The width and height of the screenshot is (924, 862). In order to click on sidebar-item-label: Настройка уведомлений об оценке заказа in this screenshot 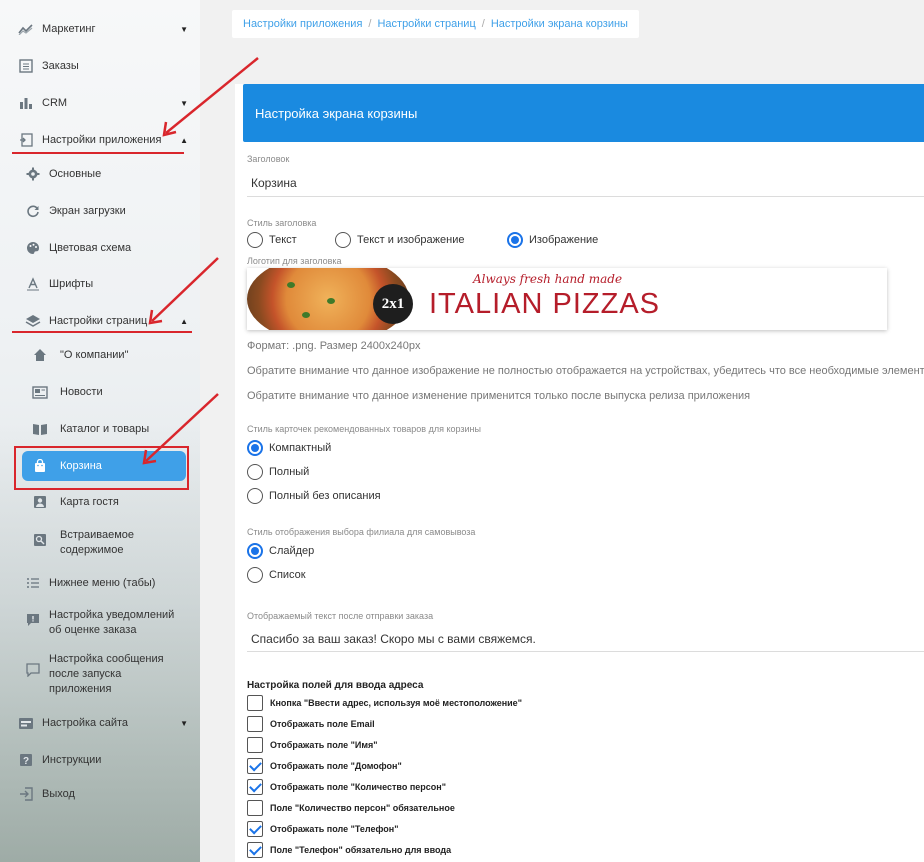, I will do `click(112, 622)`.